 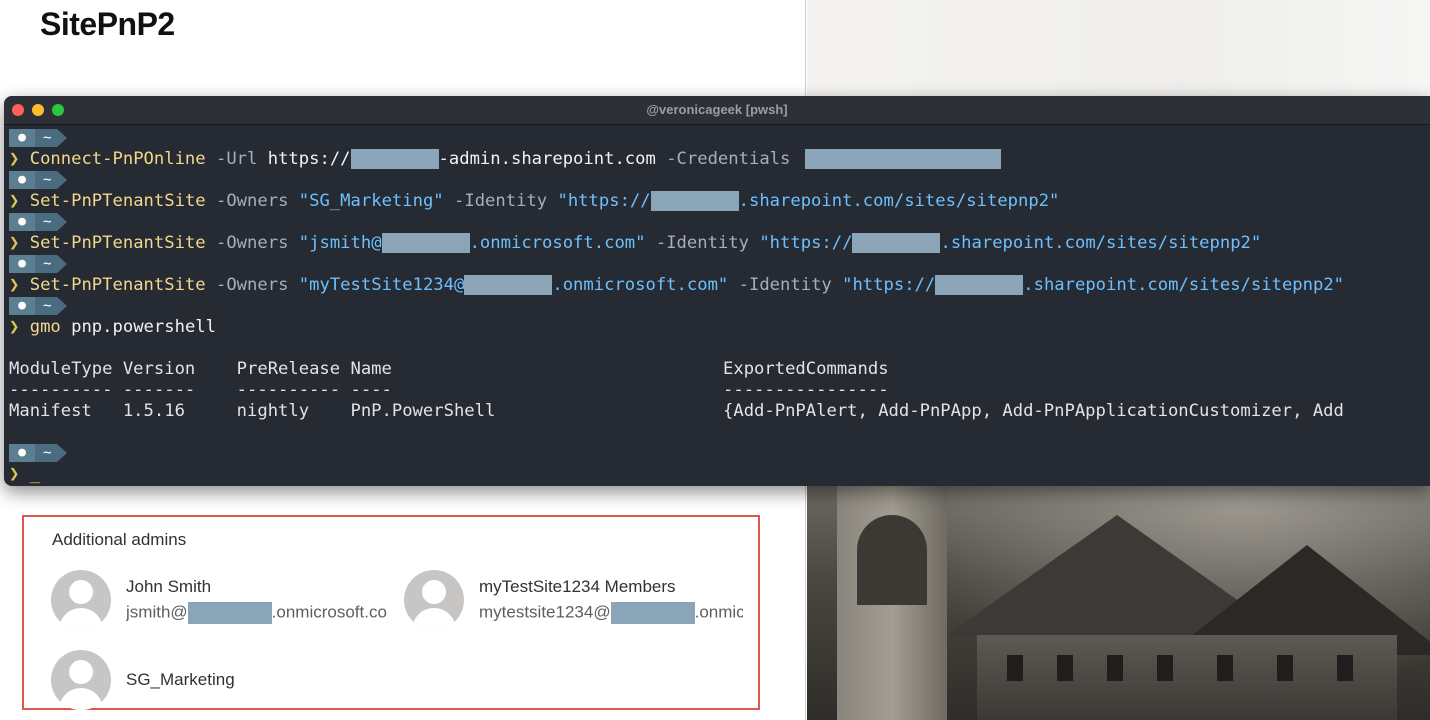 I want to click on command-name: Connect-PnPOnline, so click(x=117, y=159).